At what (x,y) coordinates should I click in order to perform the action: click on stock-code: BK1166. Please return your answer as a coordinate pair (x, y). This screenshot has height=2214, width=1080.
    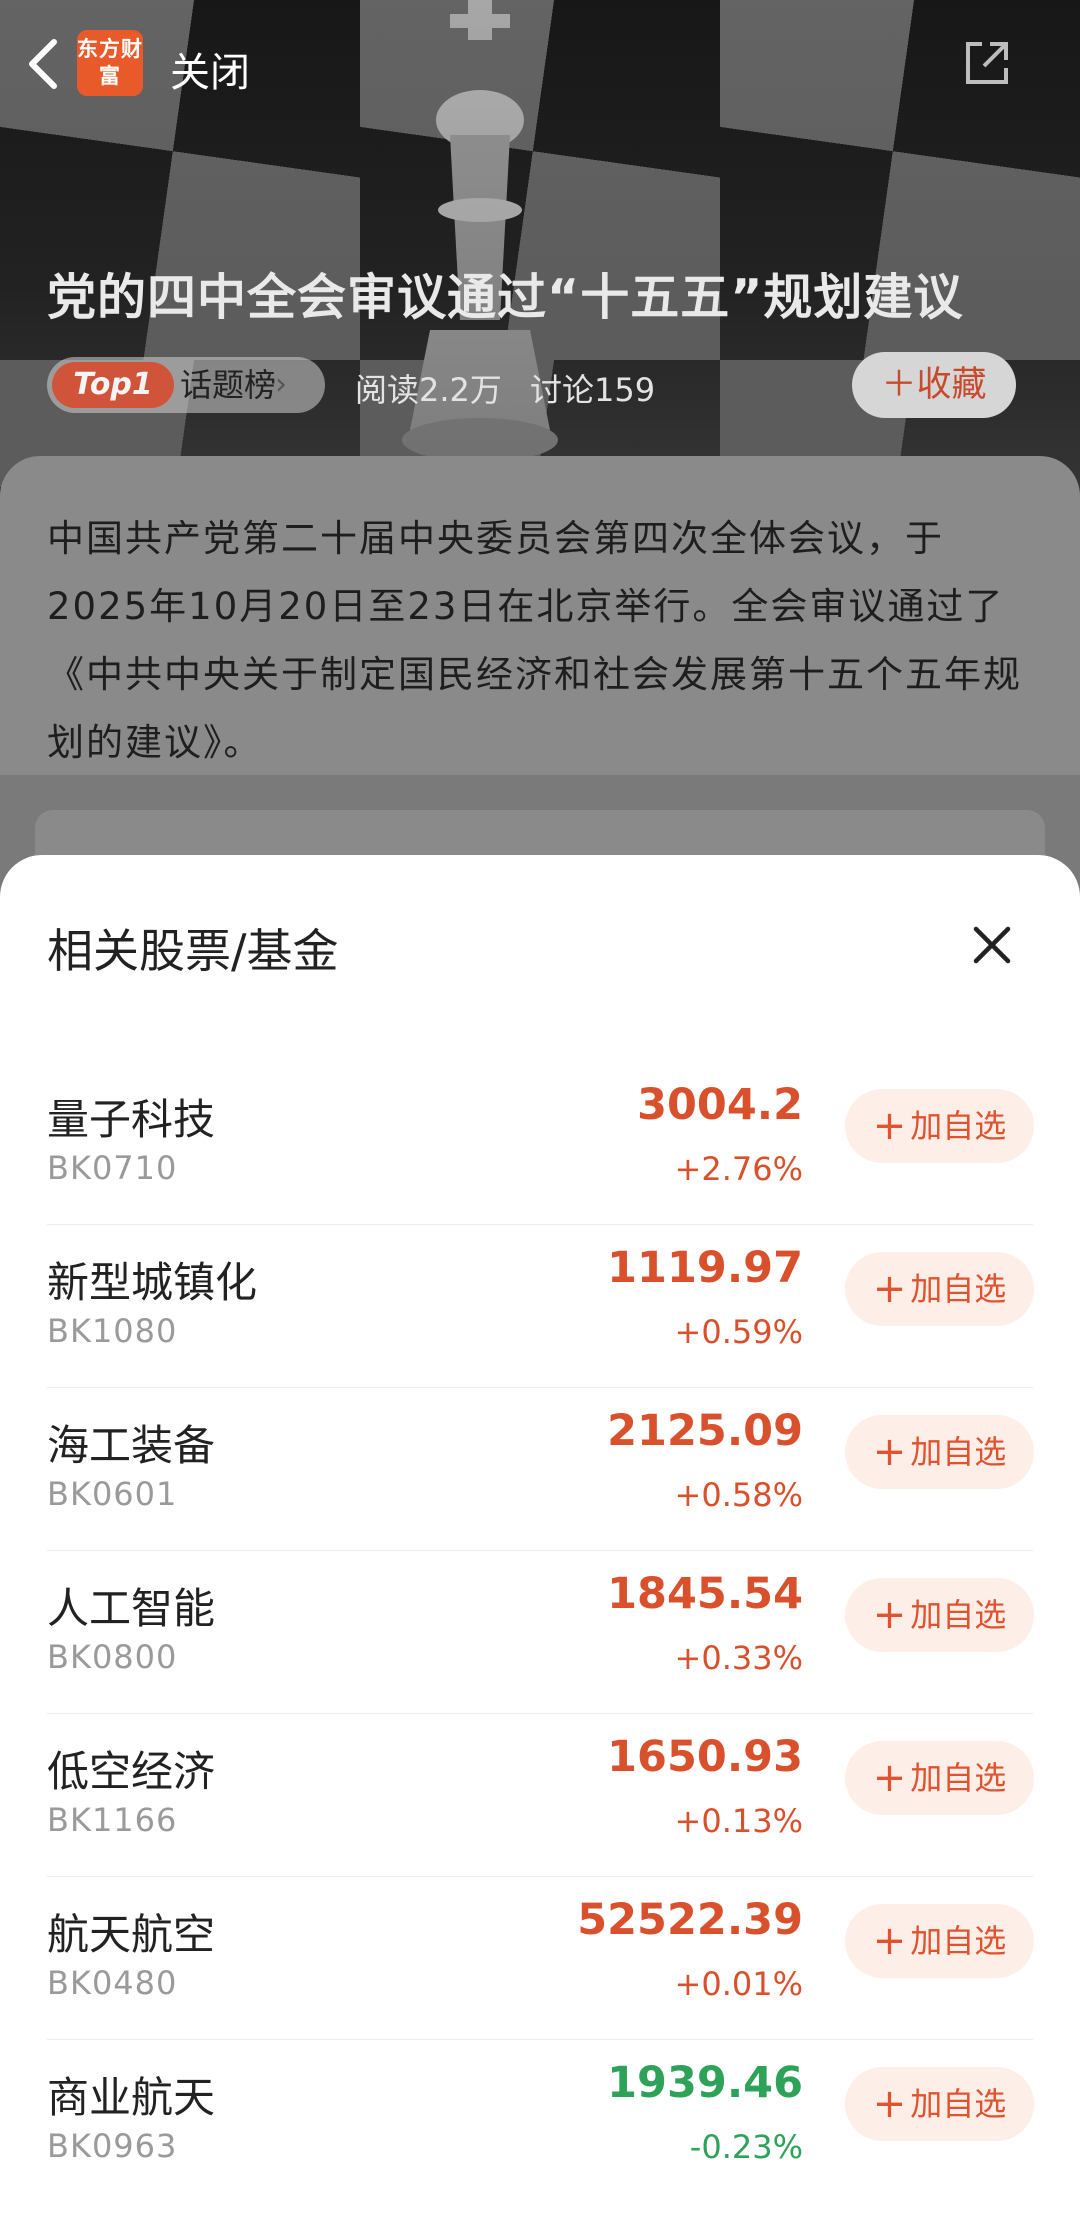
    Looking at the image, I should click on (112, 1820).